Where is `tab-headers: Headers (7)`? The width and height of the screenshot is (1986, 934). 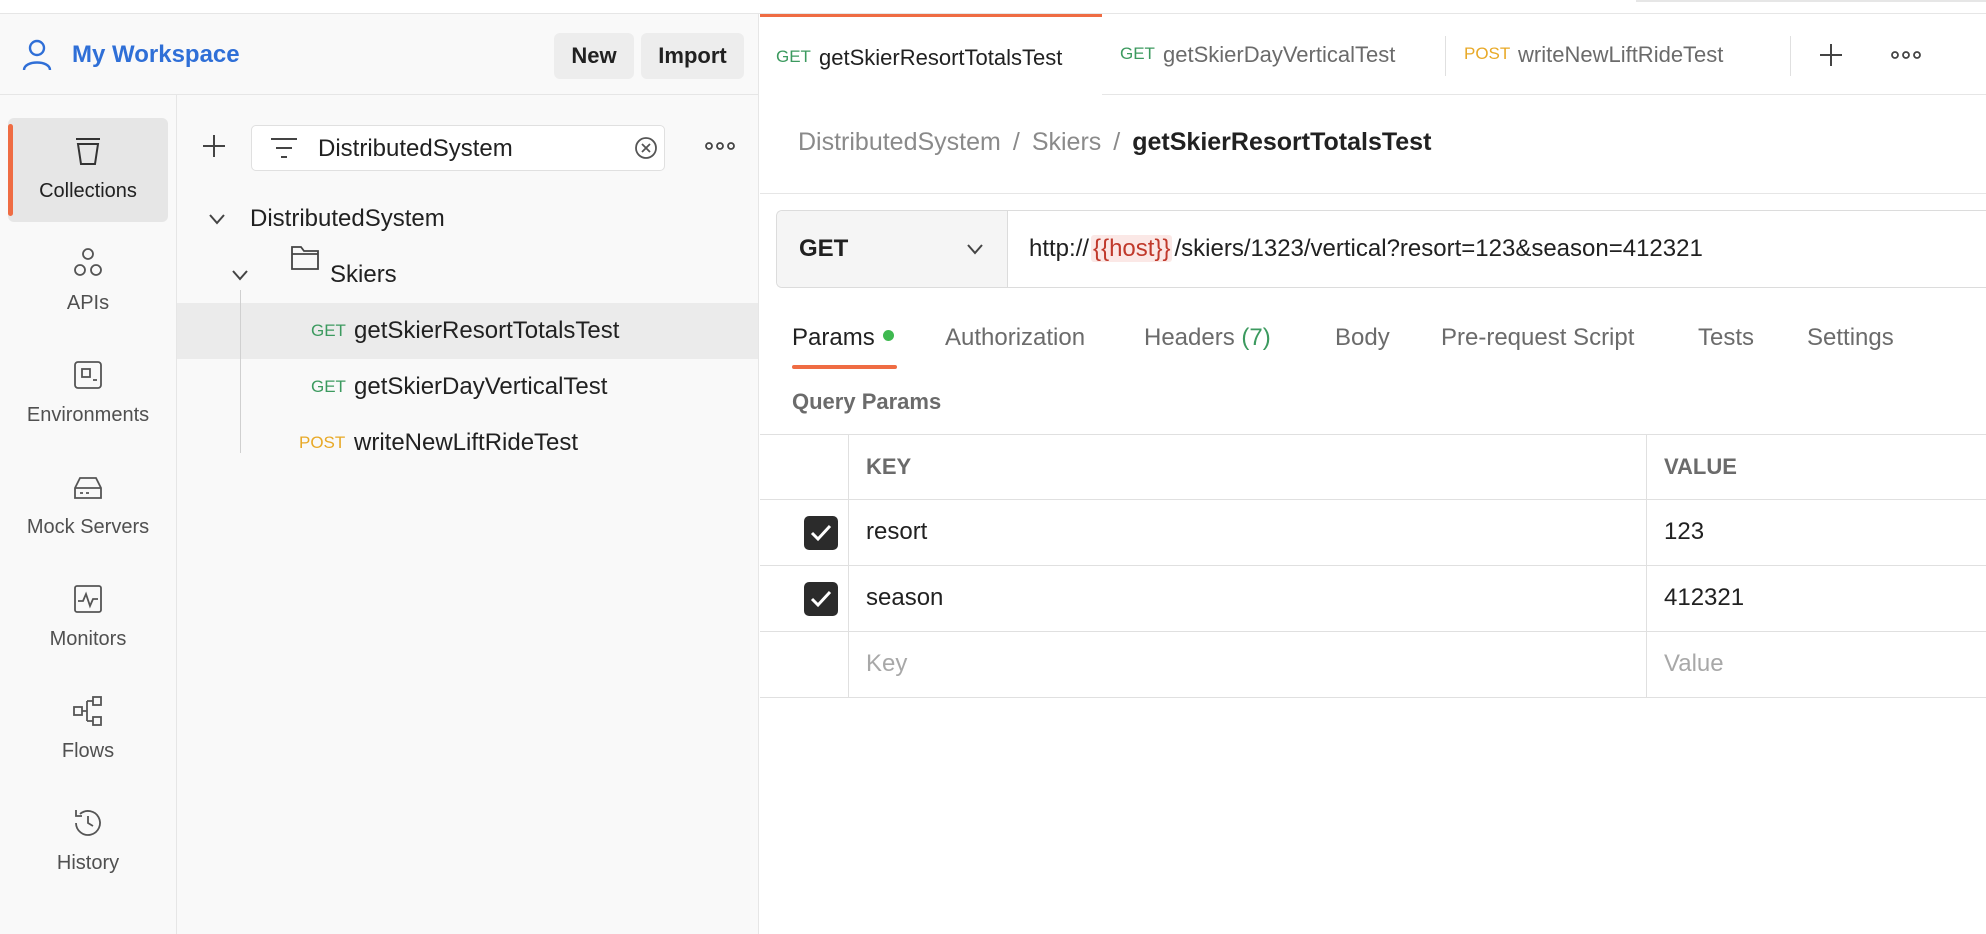 tab-headers: Headers (7) is located at coordinates (1207, 338).